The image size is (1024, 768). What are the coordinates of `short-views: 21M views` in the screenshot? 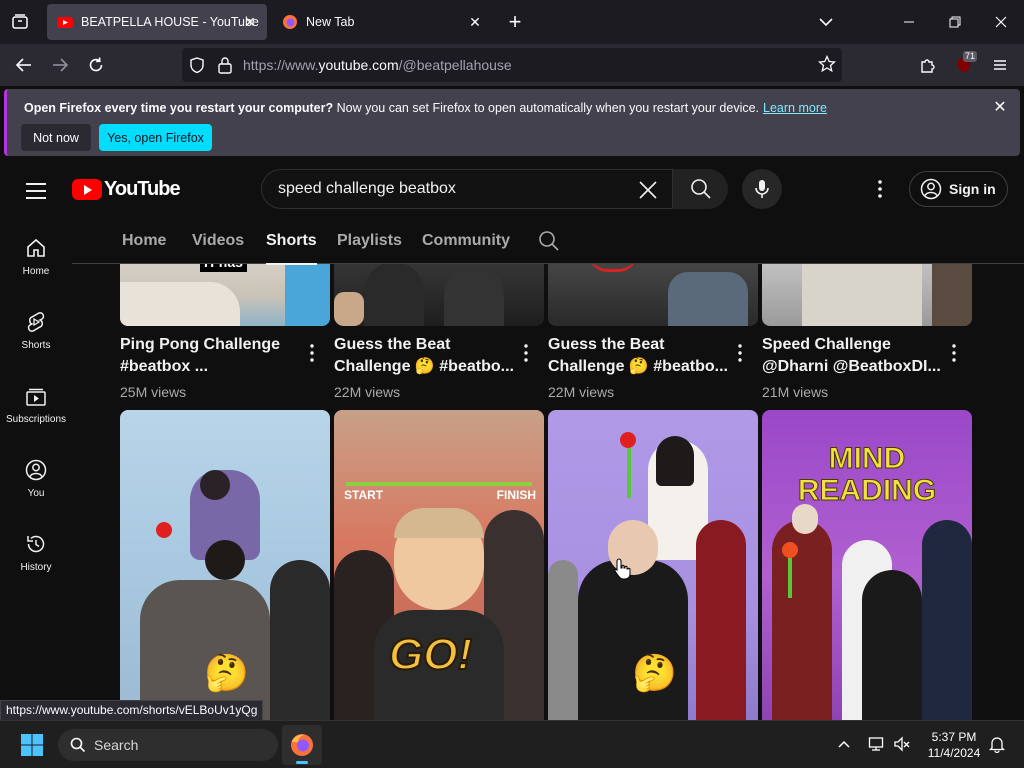 It's located at (795, 392).